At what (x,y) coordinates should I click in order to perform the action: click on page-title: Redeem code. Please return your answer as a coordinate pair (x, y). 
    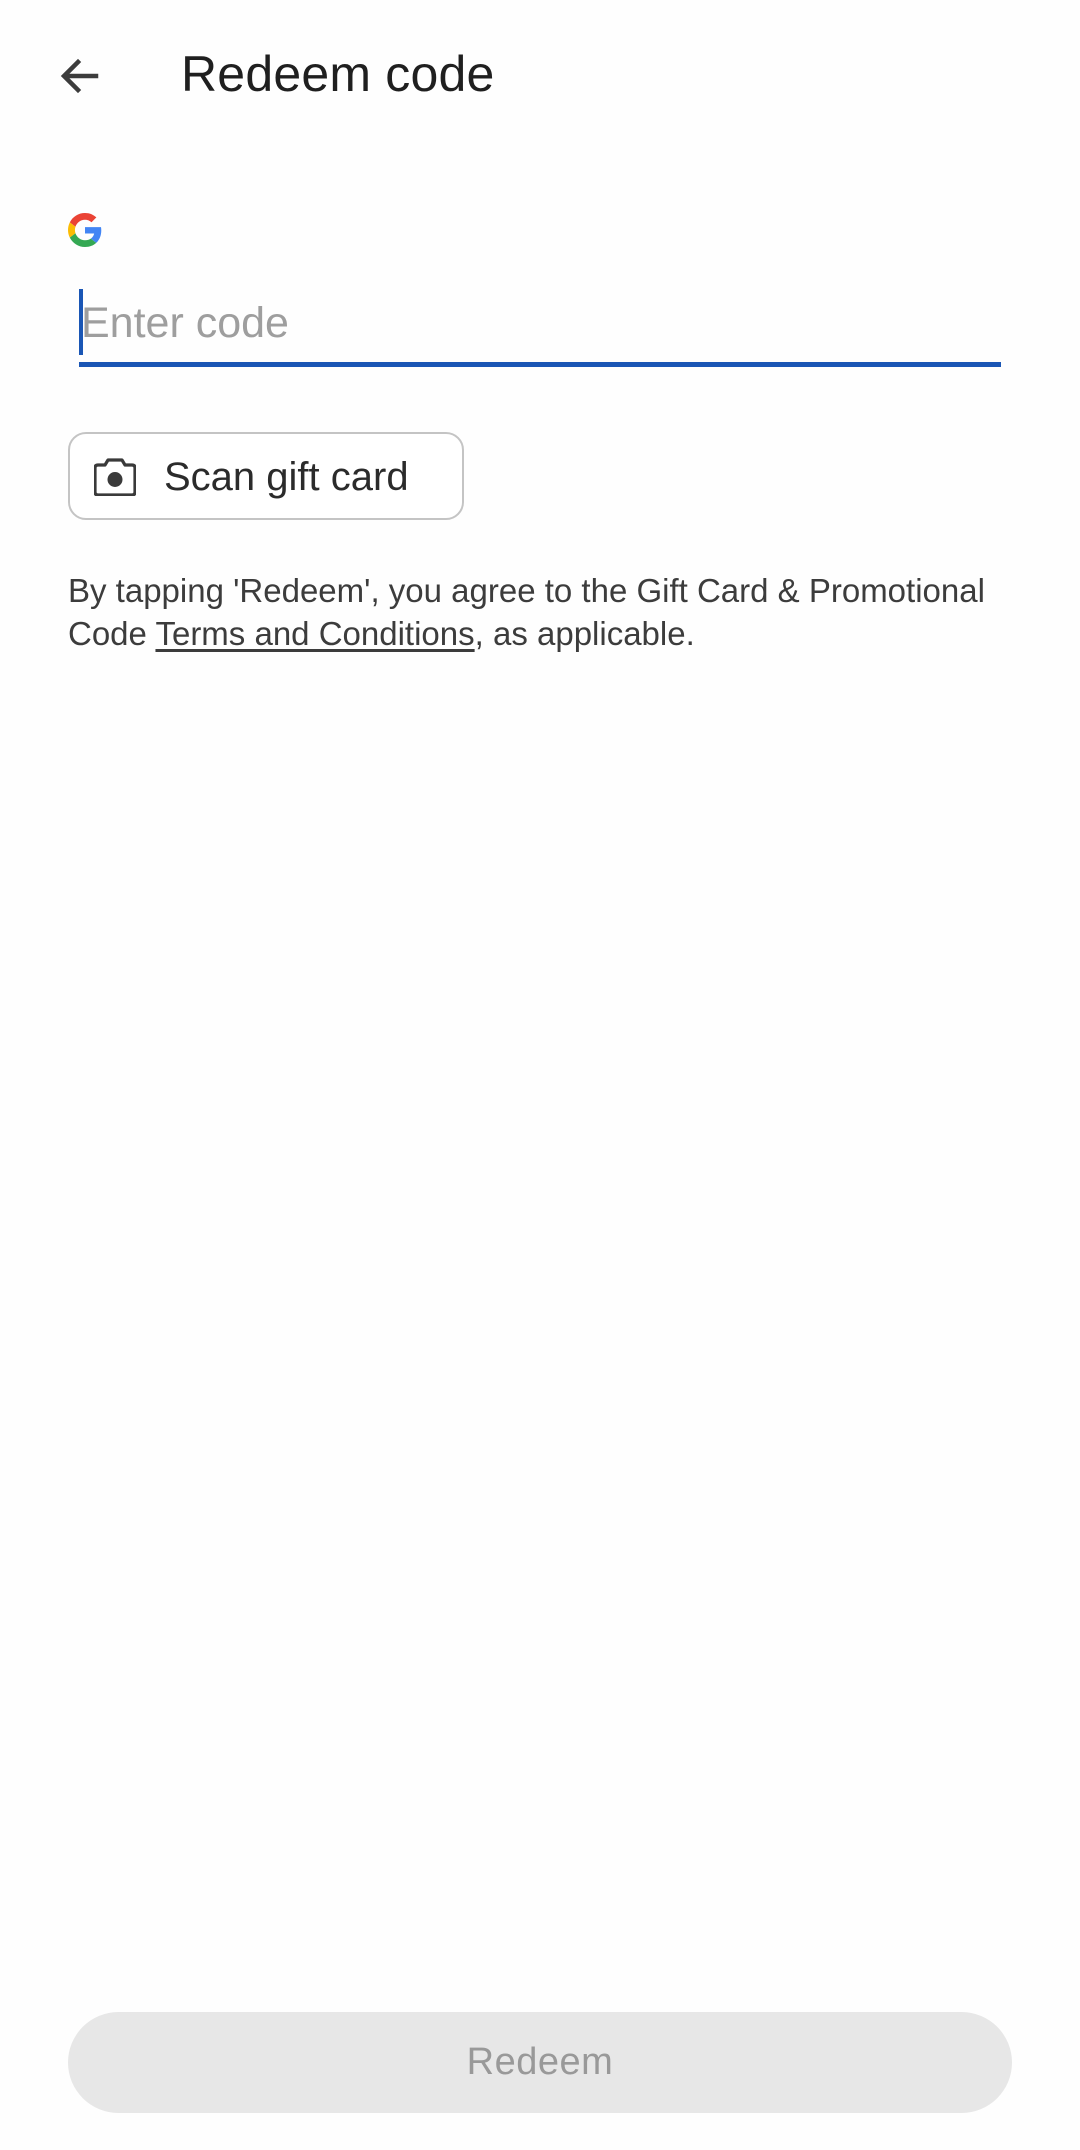
    Looking at the image, I should click on (338, 74).